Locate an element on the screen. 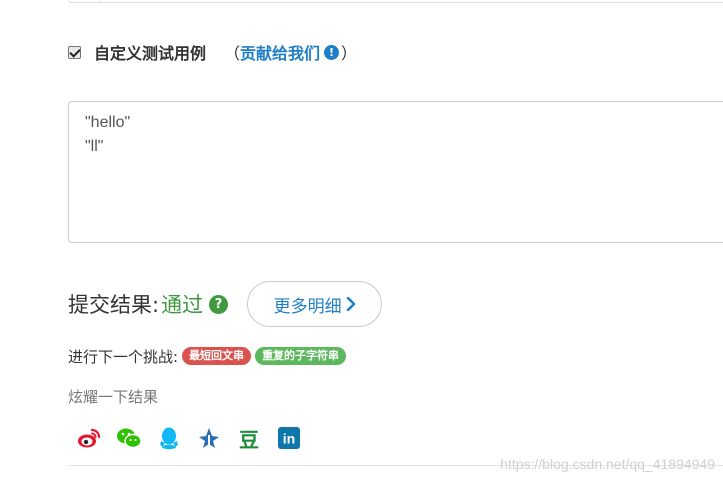 This screenshot has width=723, height=484. share-icons: 豆 in is located at coordinates (196, 438).